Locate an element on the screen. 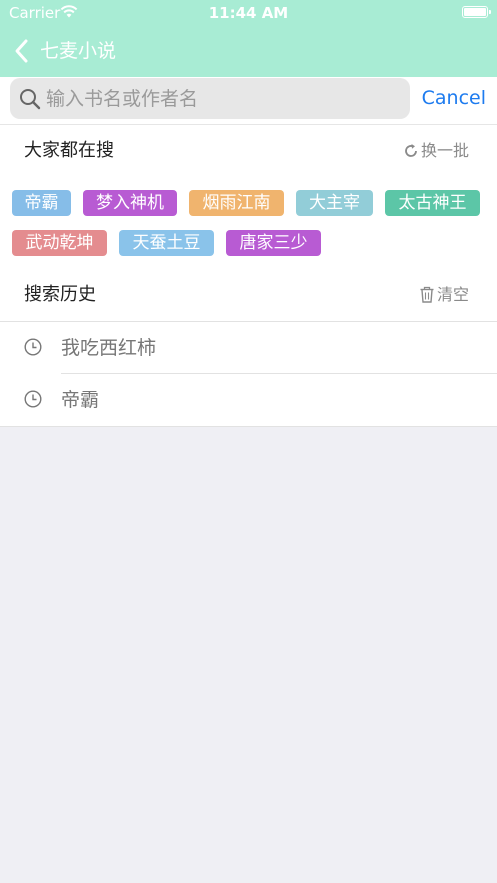  refresh-icon is located at coordinates (411, 150).